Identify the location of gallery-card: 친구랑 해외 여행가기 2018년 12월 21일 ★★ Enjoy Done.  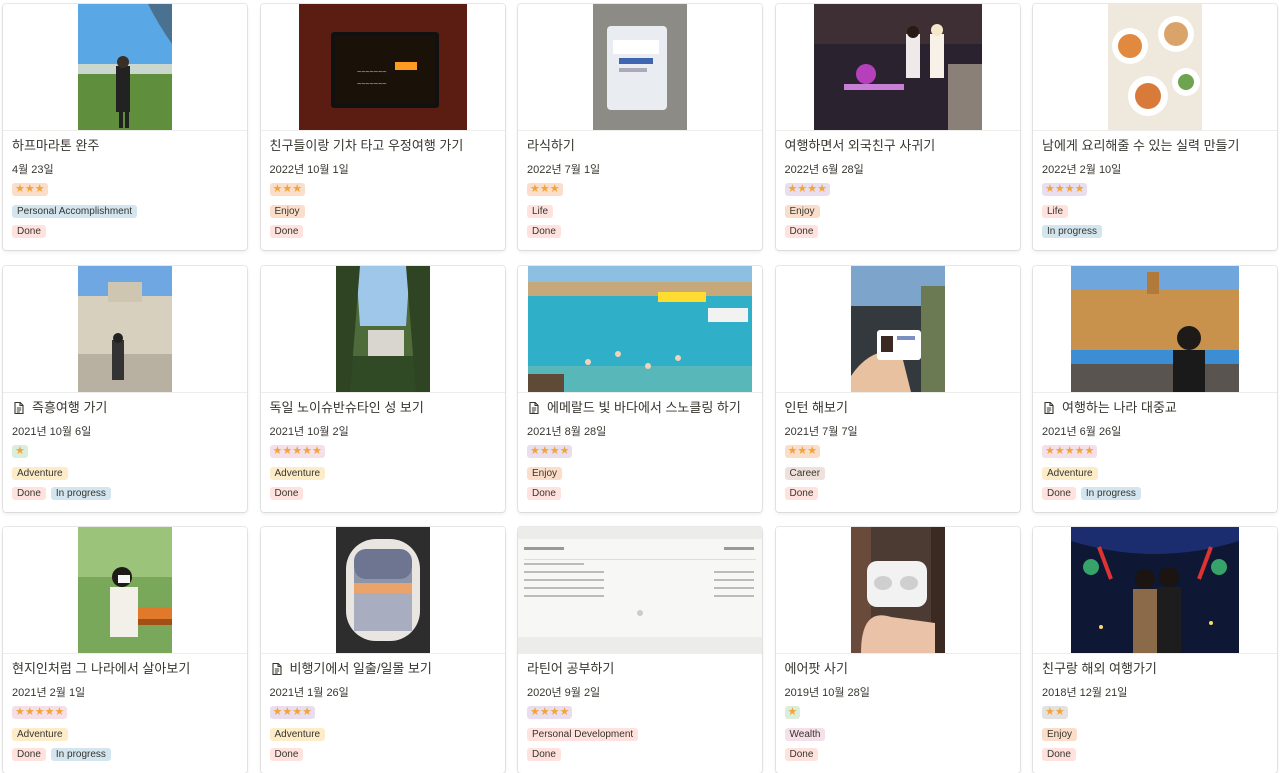
(1155, 650).